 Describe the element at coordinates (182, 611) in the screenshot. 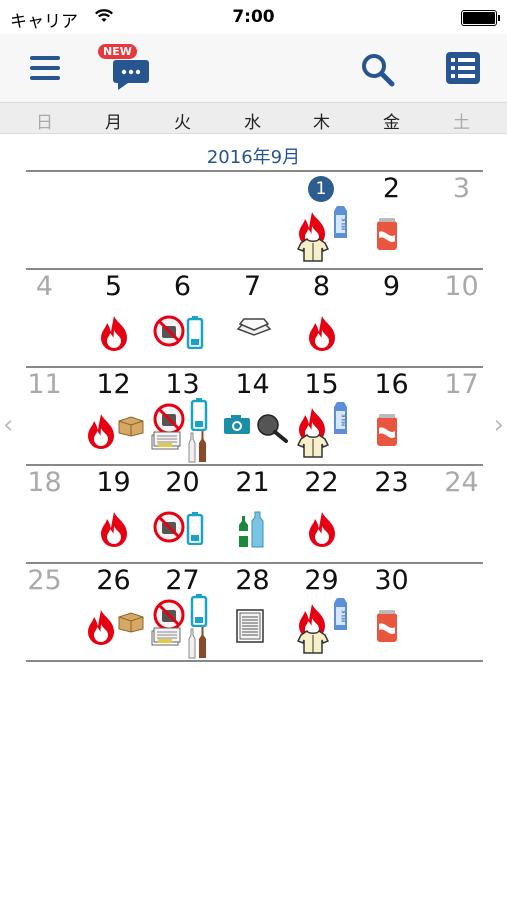

I see `calendar-day: 27` at that location.